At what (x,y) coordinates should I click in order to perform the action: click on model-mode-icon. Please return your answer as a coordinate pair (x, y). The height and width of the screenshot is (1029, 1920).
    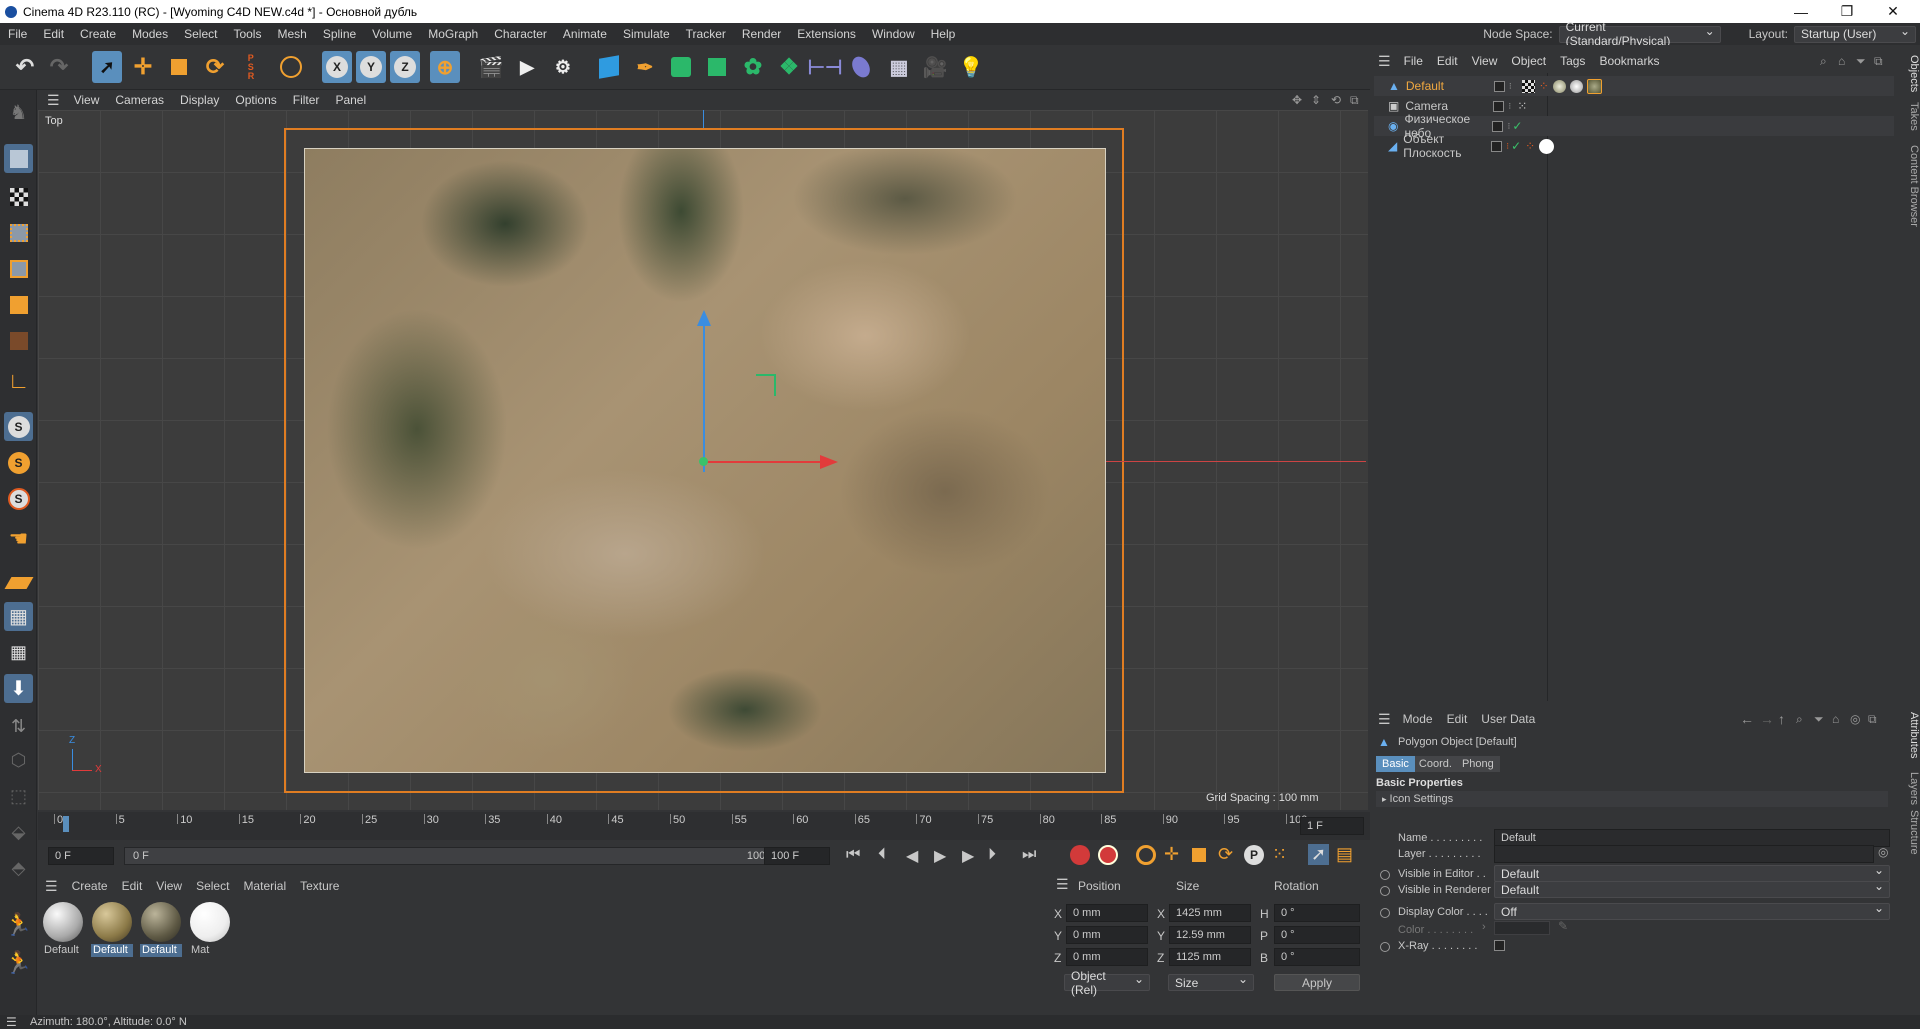
    Looking at the image, I should click on (18, 158).